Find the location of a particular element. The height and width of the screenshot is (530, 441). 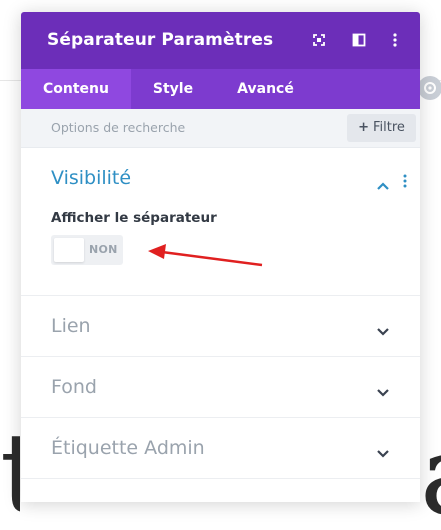

tab-avance: Avancé is located at coordinates (265, 89).